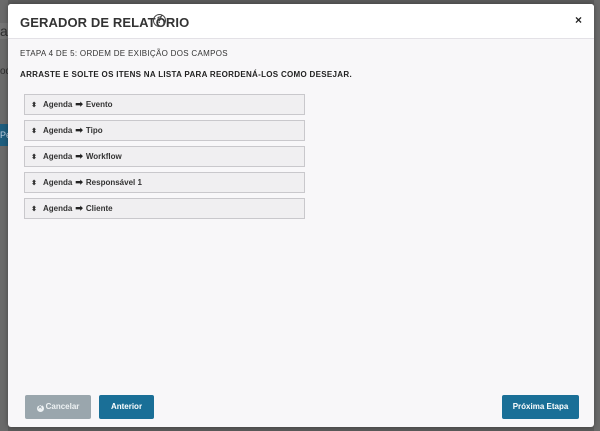  What do you see at coordinates (99, 208) in the screenshot?
I see `field-name-label: Cliente` at bounding box center [99, 208].